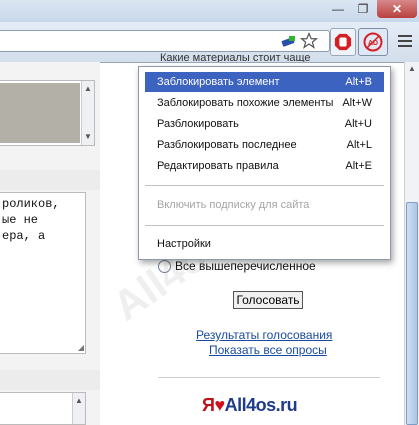  What do you see at coordinates (363, 9) in the screenshot?
I see `restore-button: ❐` at bounding box center [363, 9].